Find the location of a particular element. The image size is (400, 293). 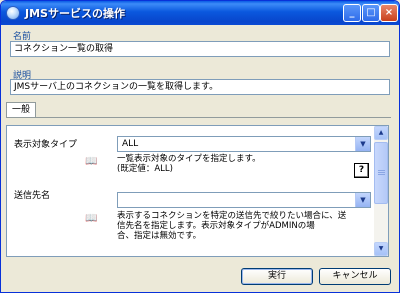

window-title: JMSサービスの操作 is located at coordinates (75, 13).